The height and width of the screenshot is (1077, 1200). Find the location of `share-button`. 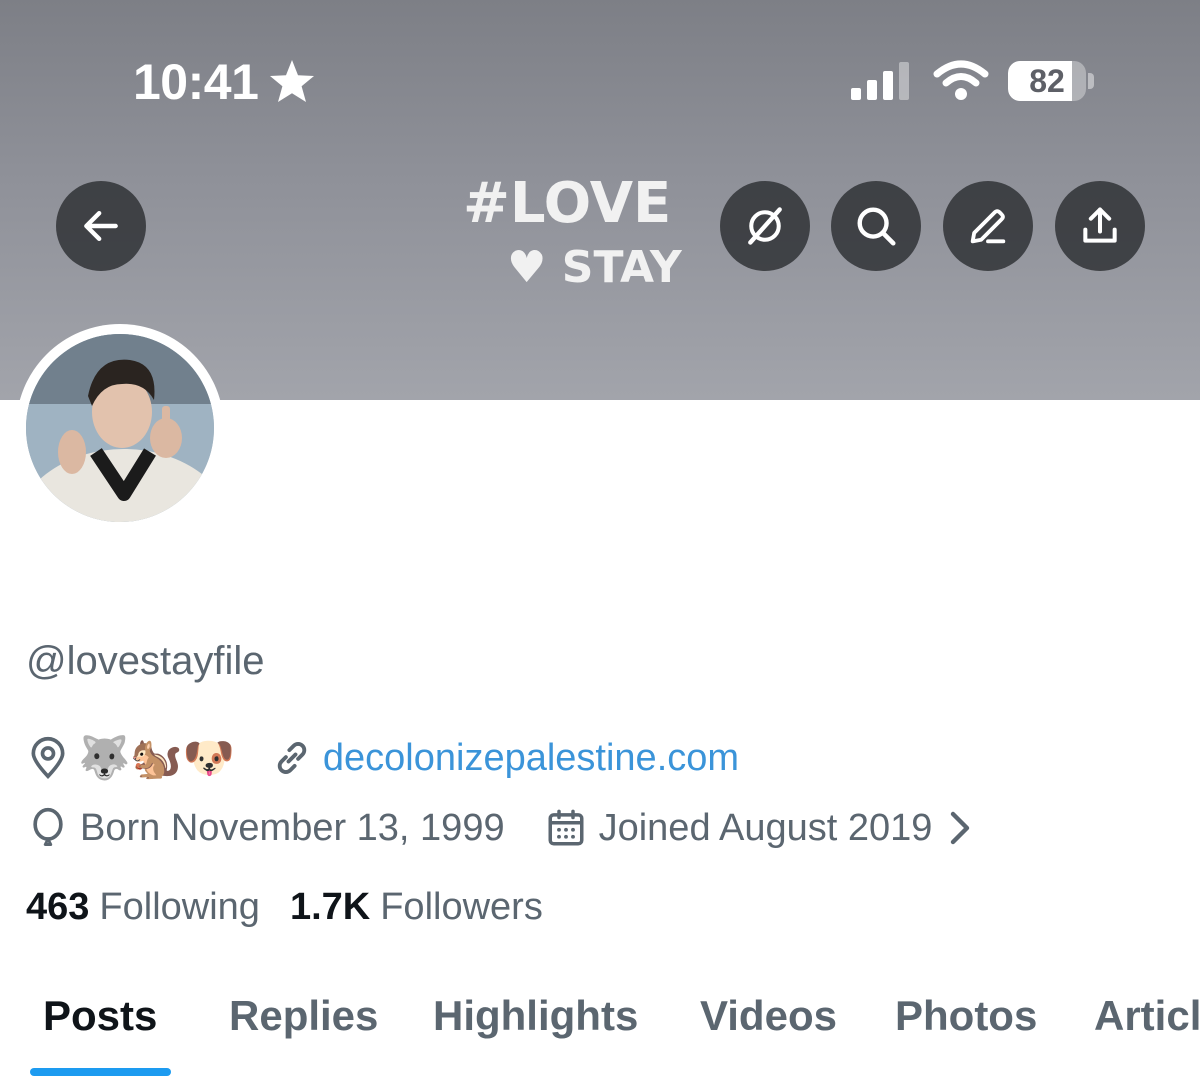

share-button is located at coordinates (1100, 226).